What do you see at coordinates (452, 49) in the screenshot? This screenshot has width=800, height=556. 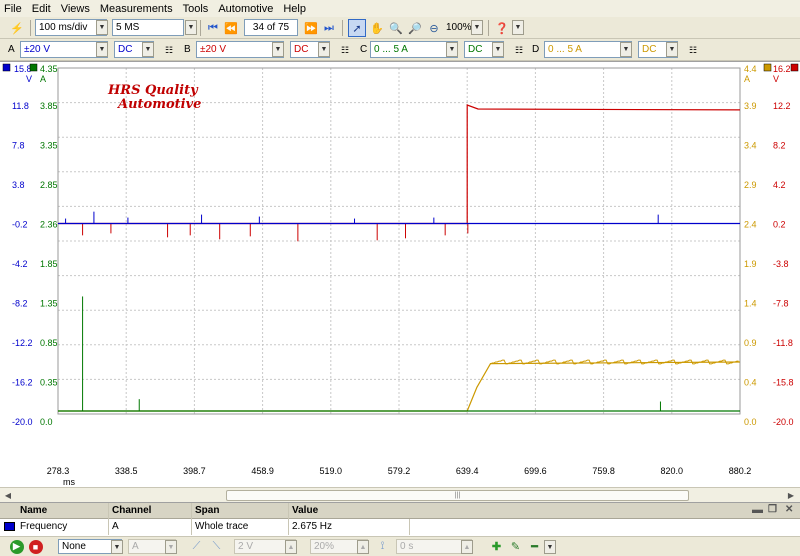 I see `channel-c-range-dropdown-icon: ▼` at bounding box center [452, 49].